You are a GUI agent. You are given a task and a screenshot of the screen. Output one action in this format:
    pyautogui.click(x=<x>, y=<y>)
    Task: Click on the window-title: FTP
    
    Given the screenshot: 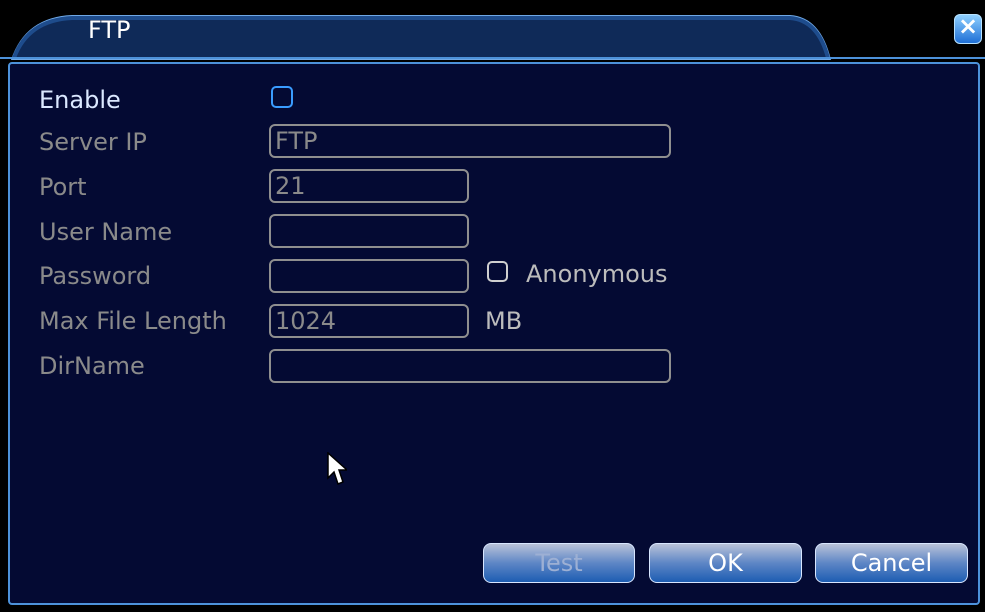 What is the action you would take?
    pyautogui.click(x=109, y=30)
    